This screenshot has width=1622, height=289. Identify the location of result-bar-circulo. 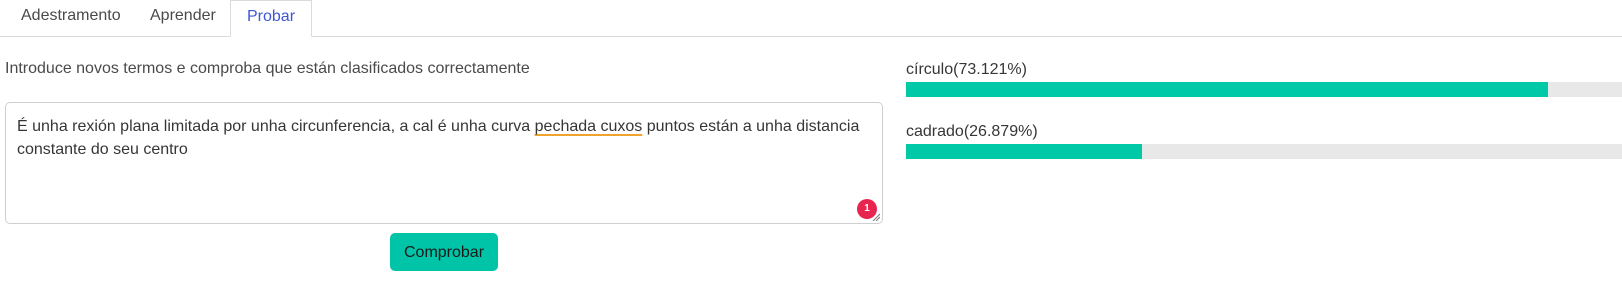
(1264, 89).